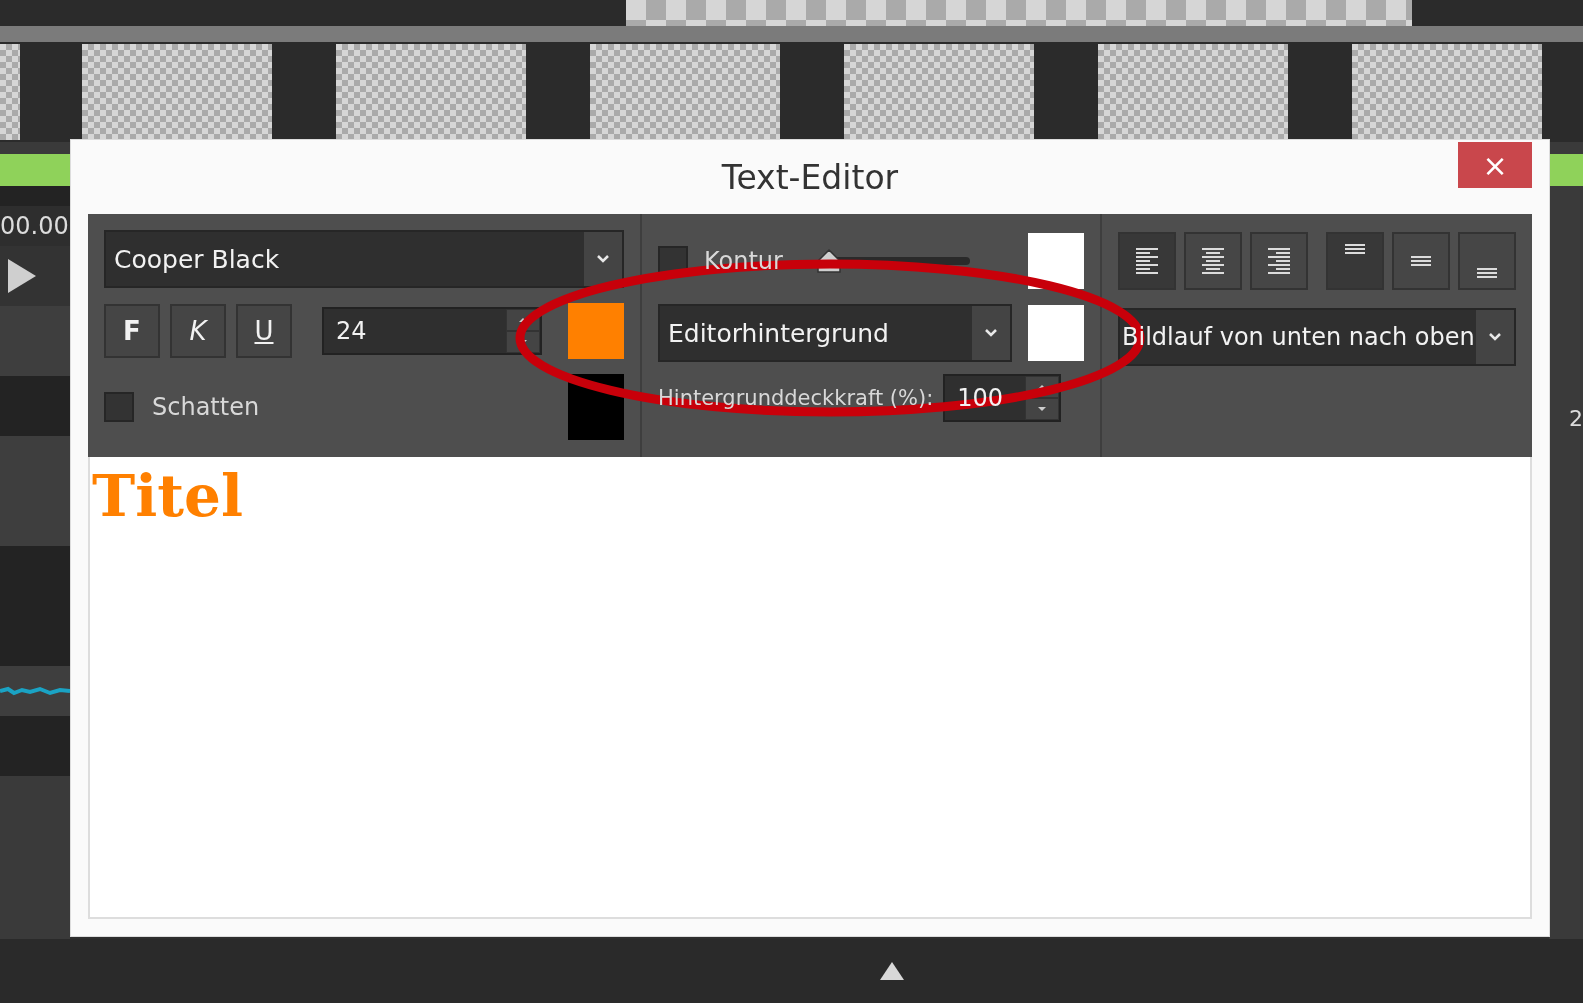 The height and width of the screenshot is (1003, 1583). What do you see at coordinates (198, 331) in the screenshot?
I see `italic-button: K` at bounding box center [198, 331].